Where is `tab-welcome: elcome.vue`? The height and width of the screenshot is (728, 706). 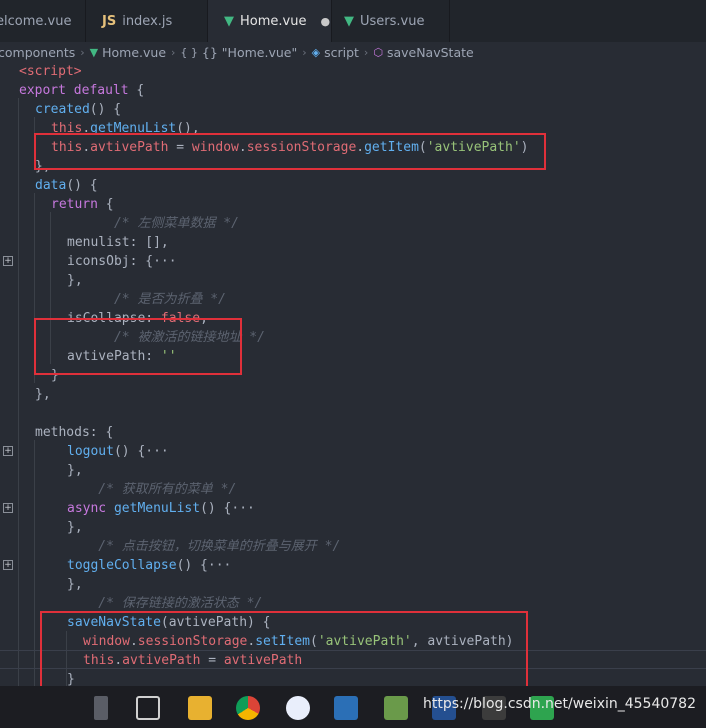
tab-welcome: elcome.vue is located at coordinates (43, 21).